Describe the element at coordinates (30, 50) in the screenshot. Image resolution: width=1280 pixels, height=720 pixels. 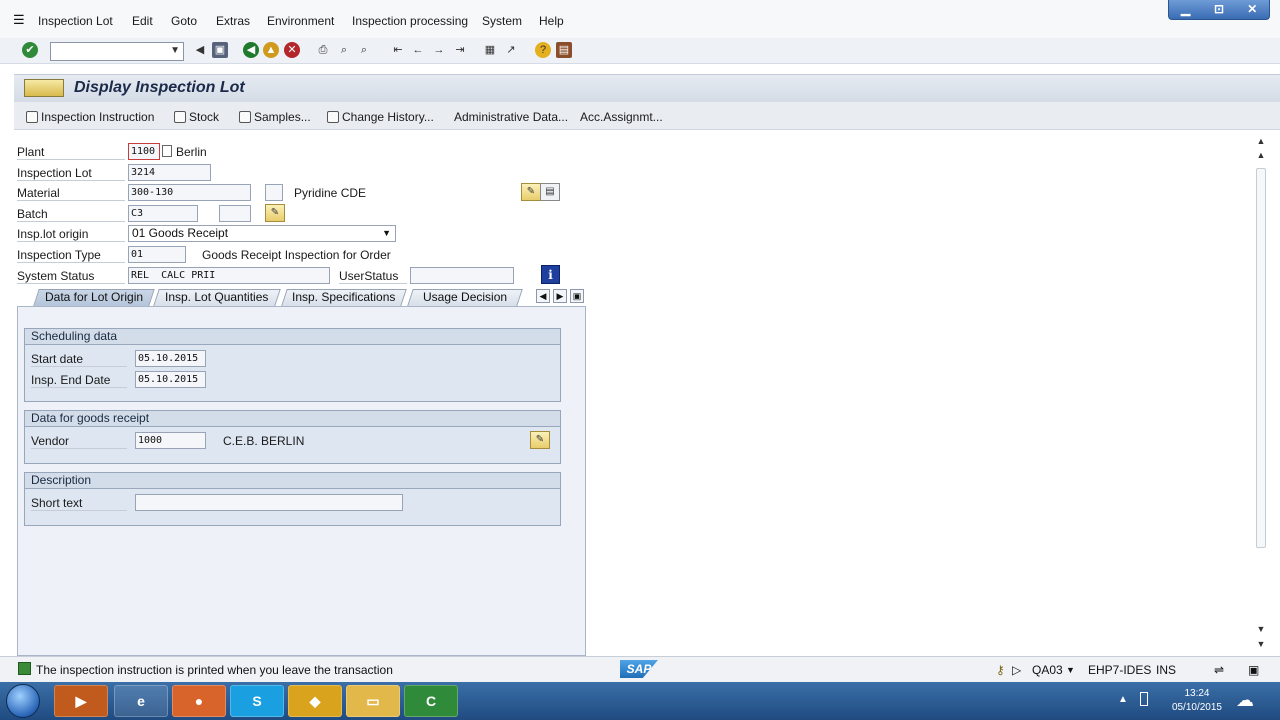
I see `enter-icon: ✔` at that location.